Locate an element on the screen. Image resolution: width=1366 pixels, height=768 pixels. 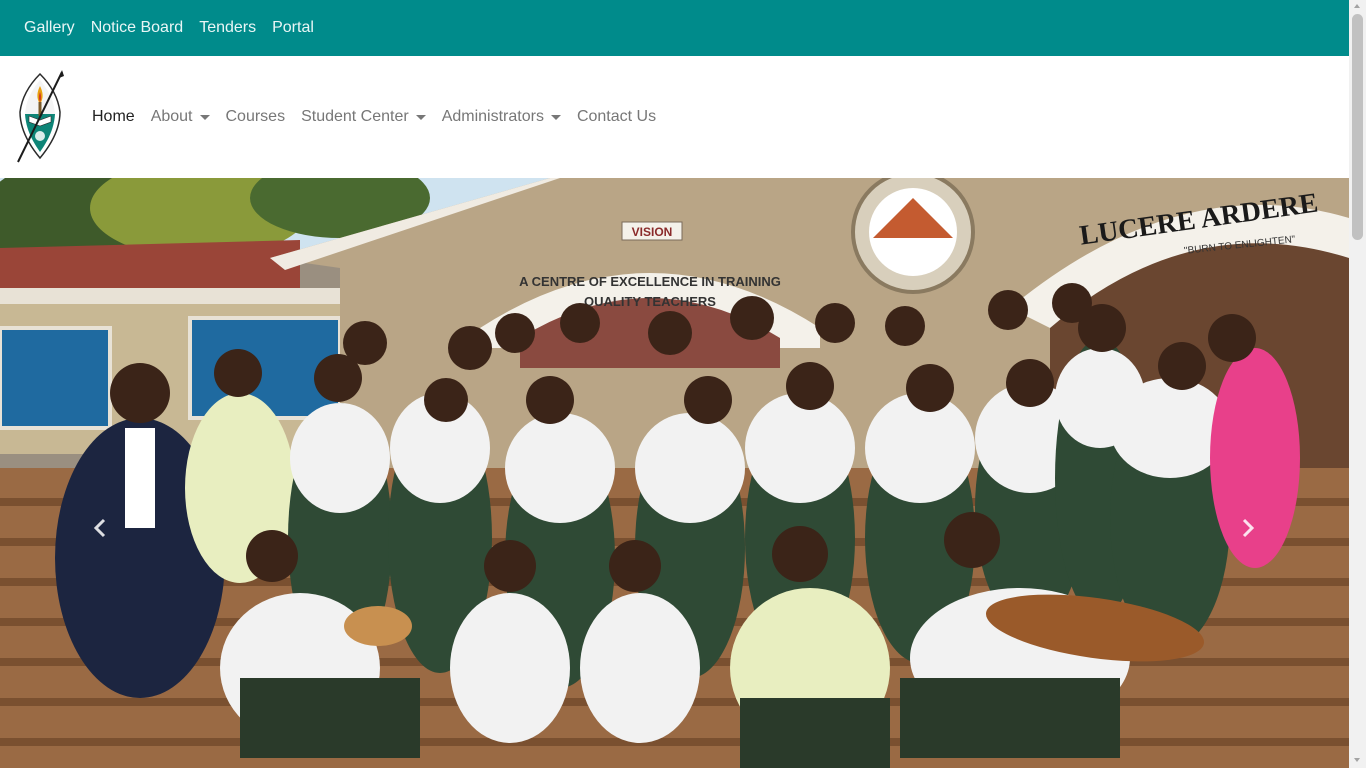
nav-item-label: Contact Us is located at coordinates (616, 116).